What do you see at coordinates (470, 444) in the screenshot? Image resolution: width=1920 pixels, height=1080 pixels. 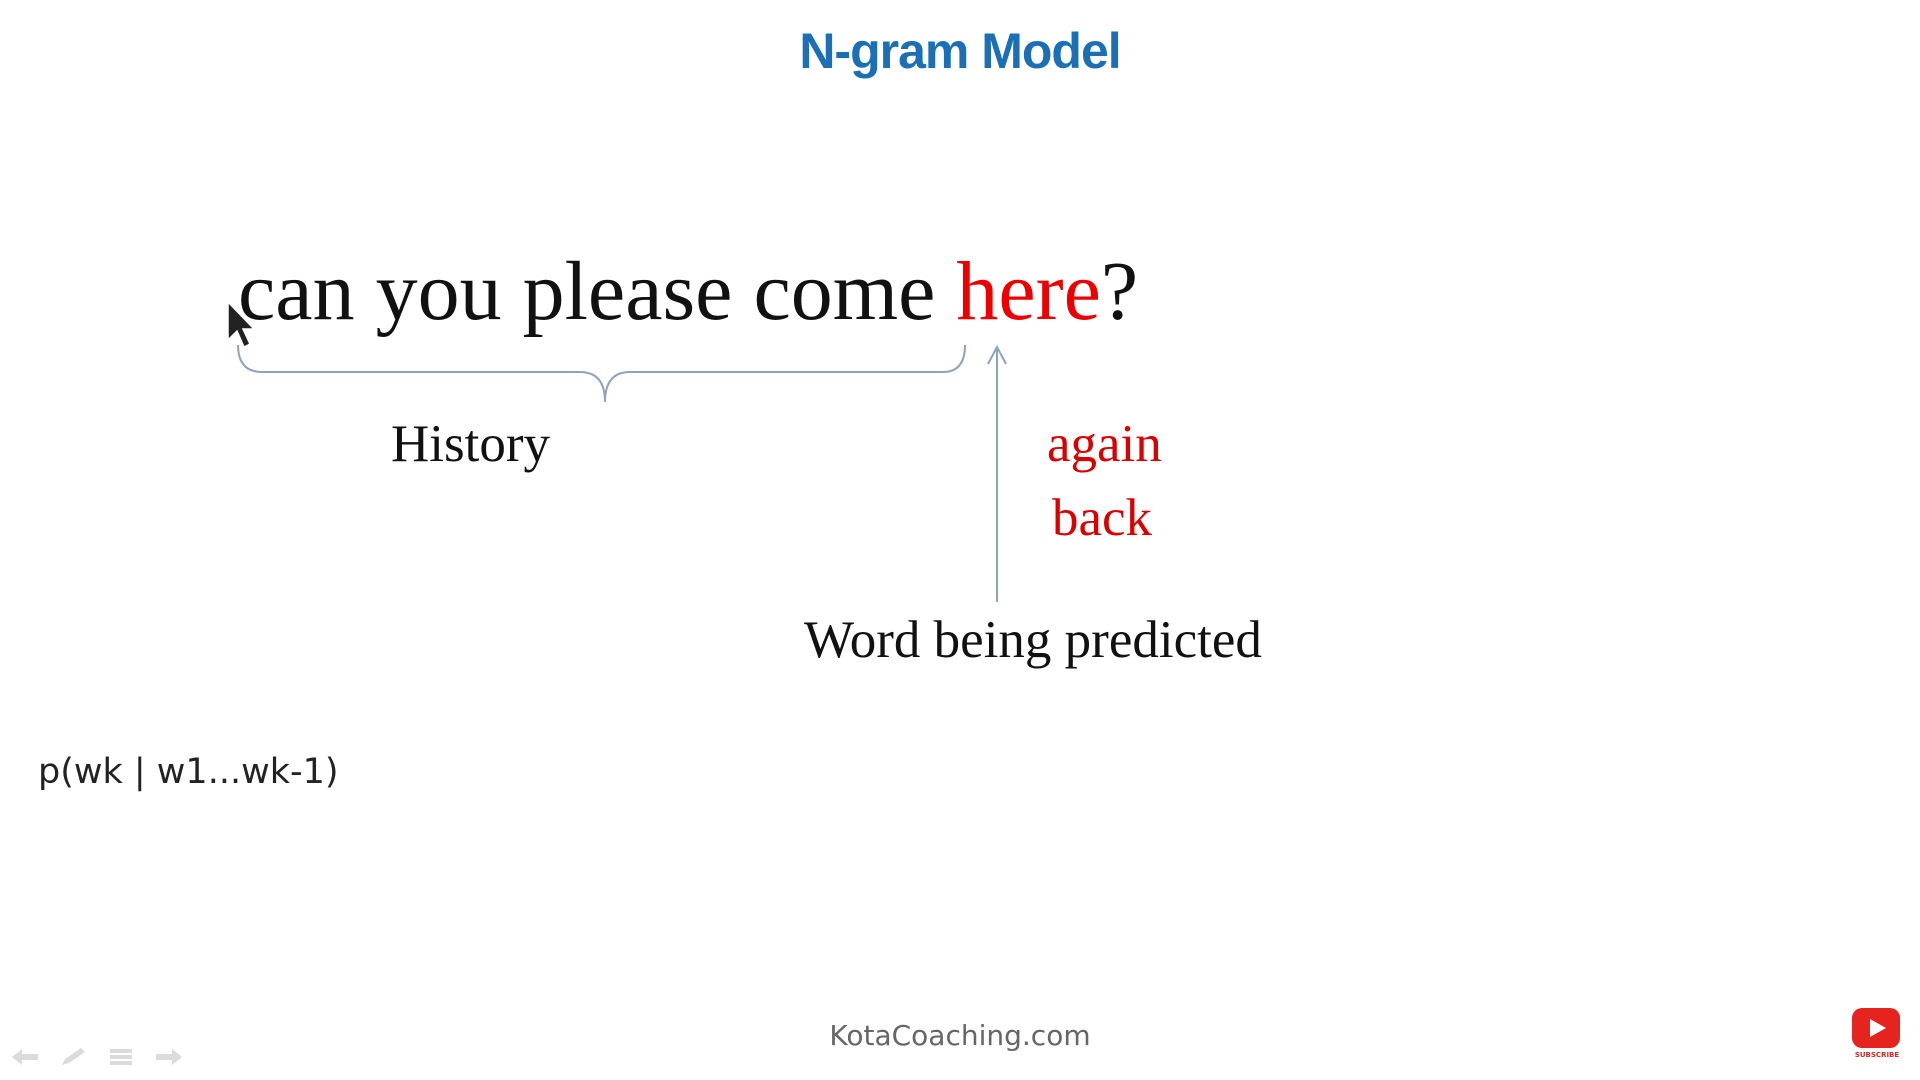 I see `history-label: History` at bounding box center [470, 444].